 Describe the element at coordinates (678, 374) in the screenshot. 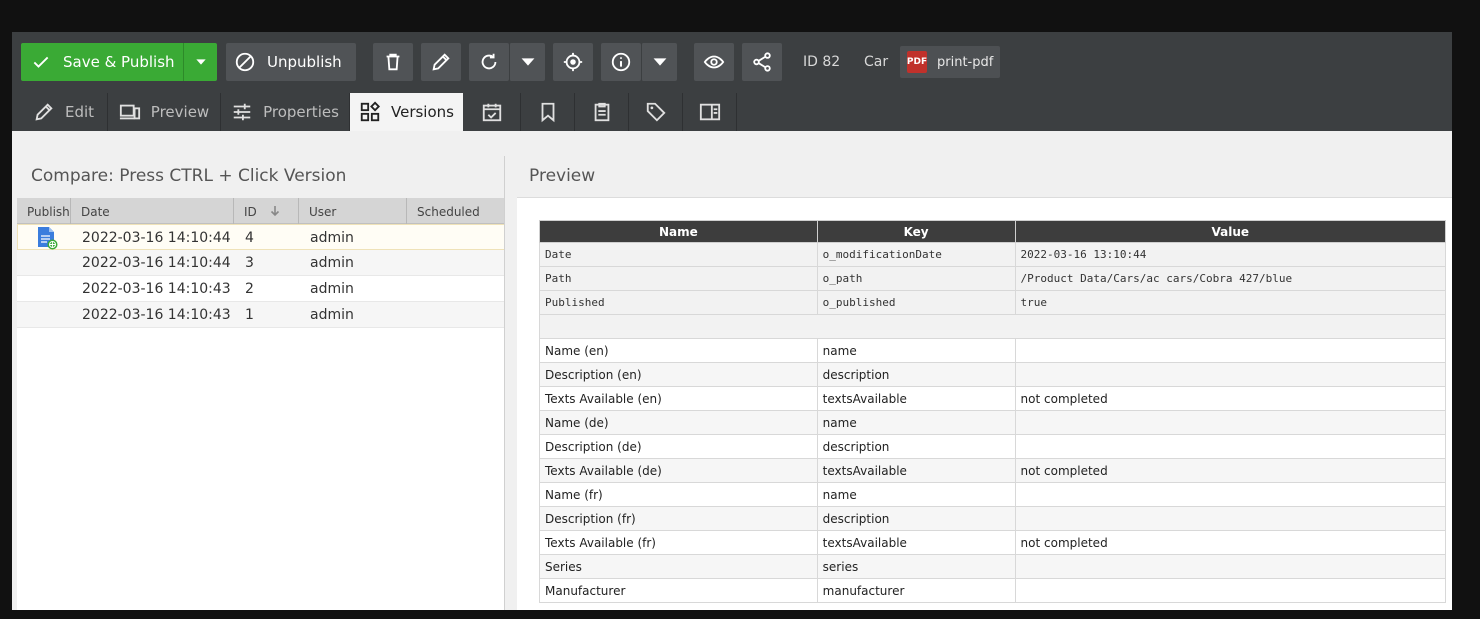

I see `field-name: Description (en)` at that location.